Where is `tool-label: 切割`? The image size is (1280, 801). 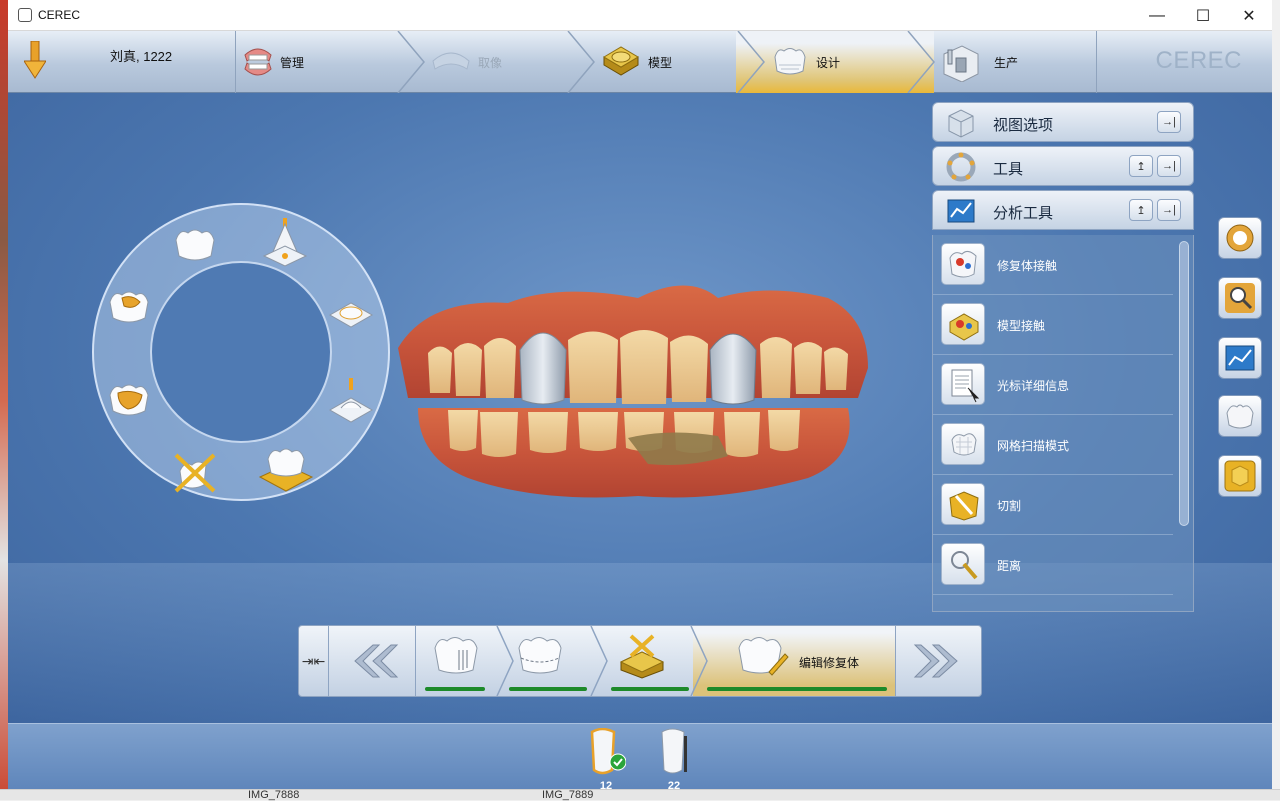
tool-label: 切割 is located at coordinates (1009, 506).